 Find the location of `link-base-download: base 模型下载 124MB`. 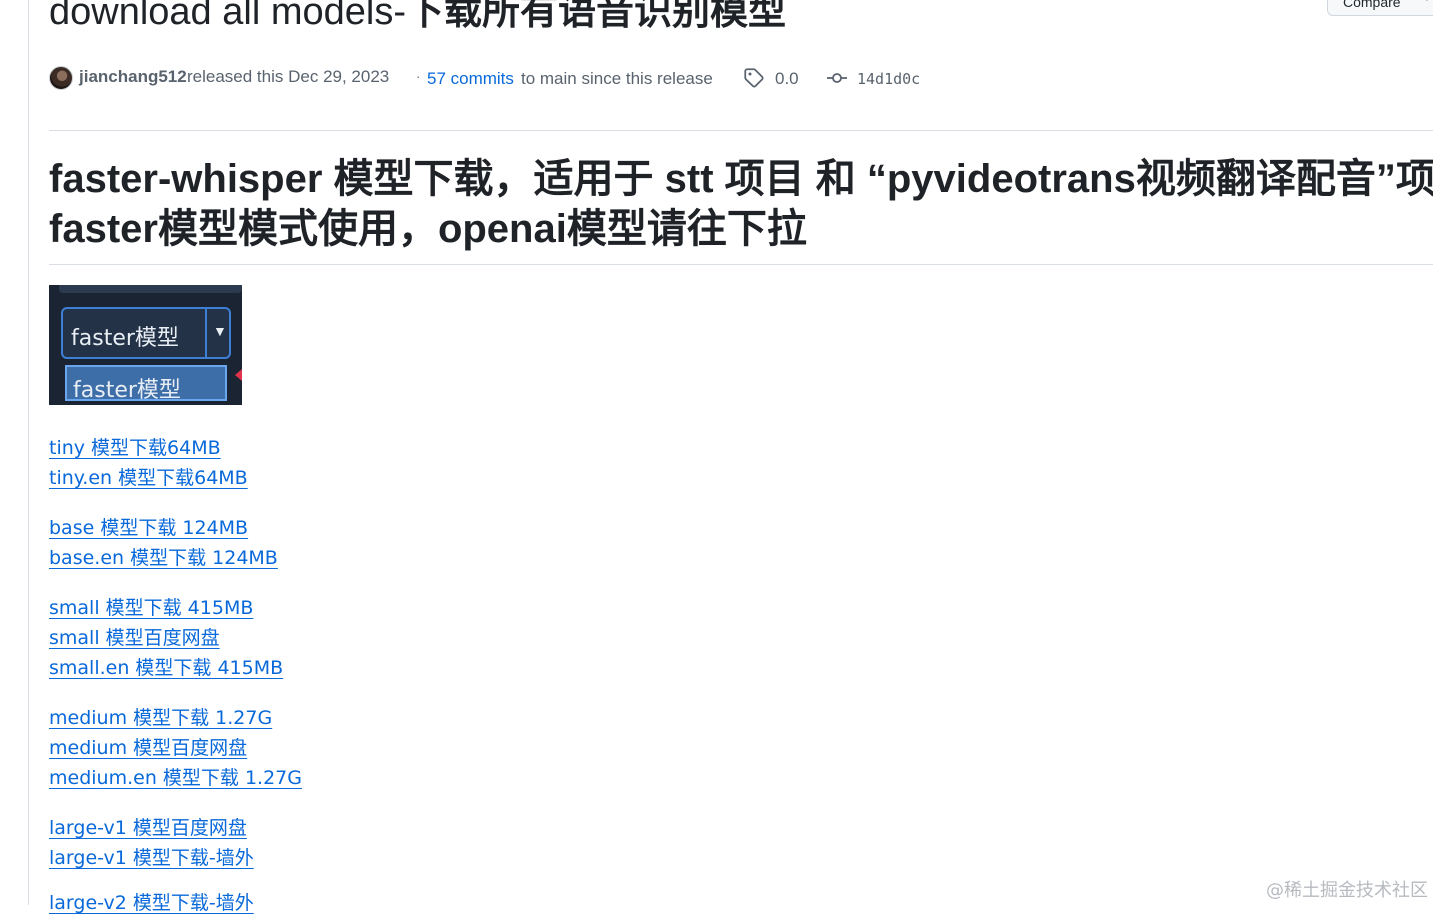

link-base-download: base 模型下载 124MB is located at coordinates (148, 528).